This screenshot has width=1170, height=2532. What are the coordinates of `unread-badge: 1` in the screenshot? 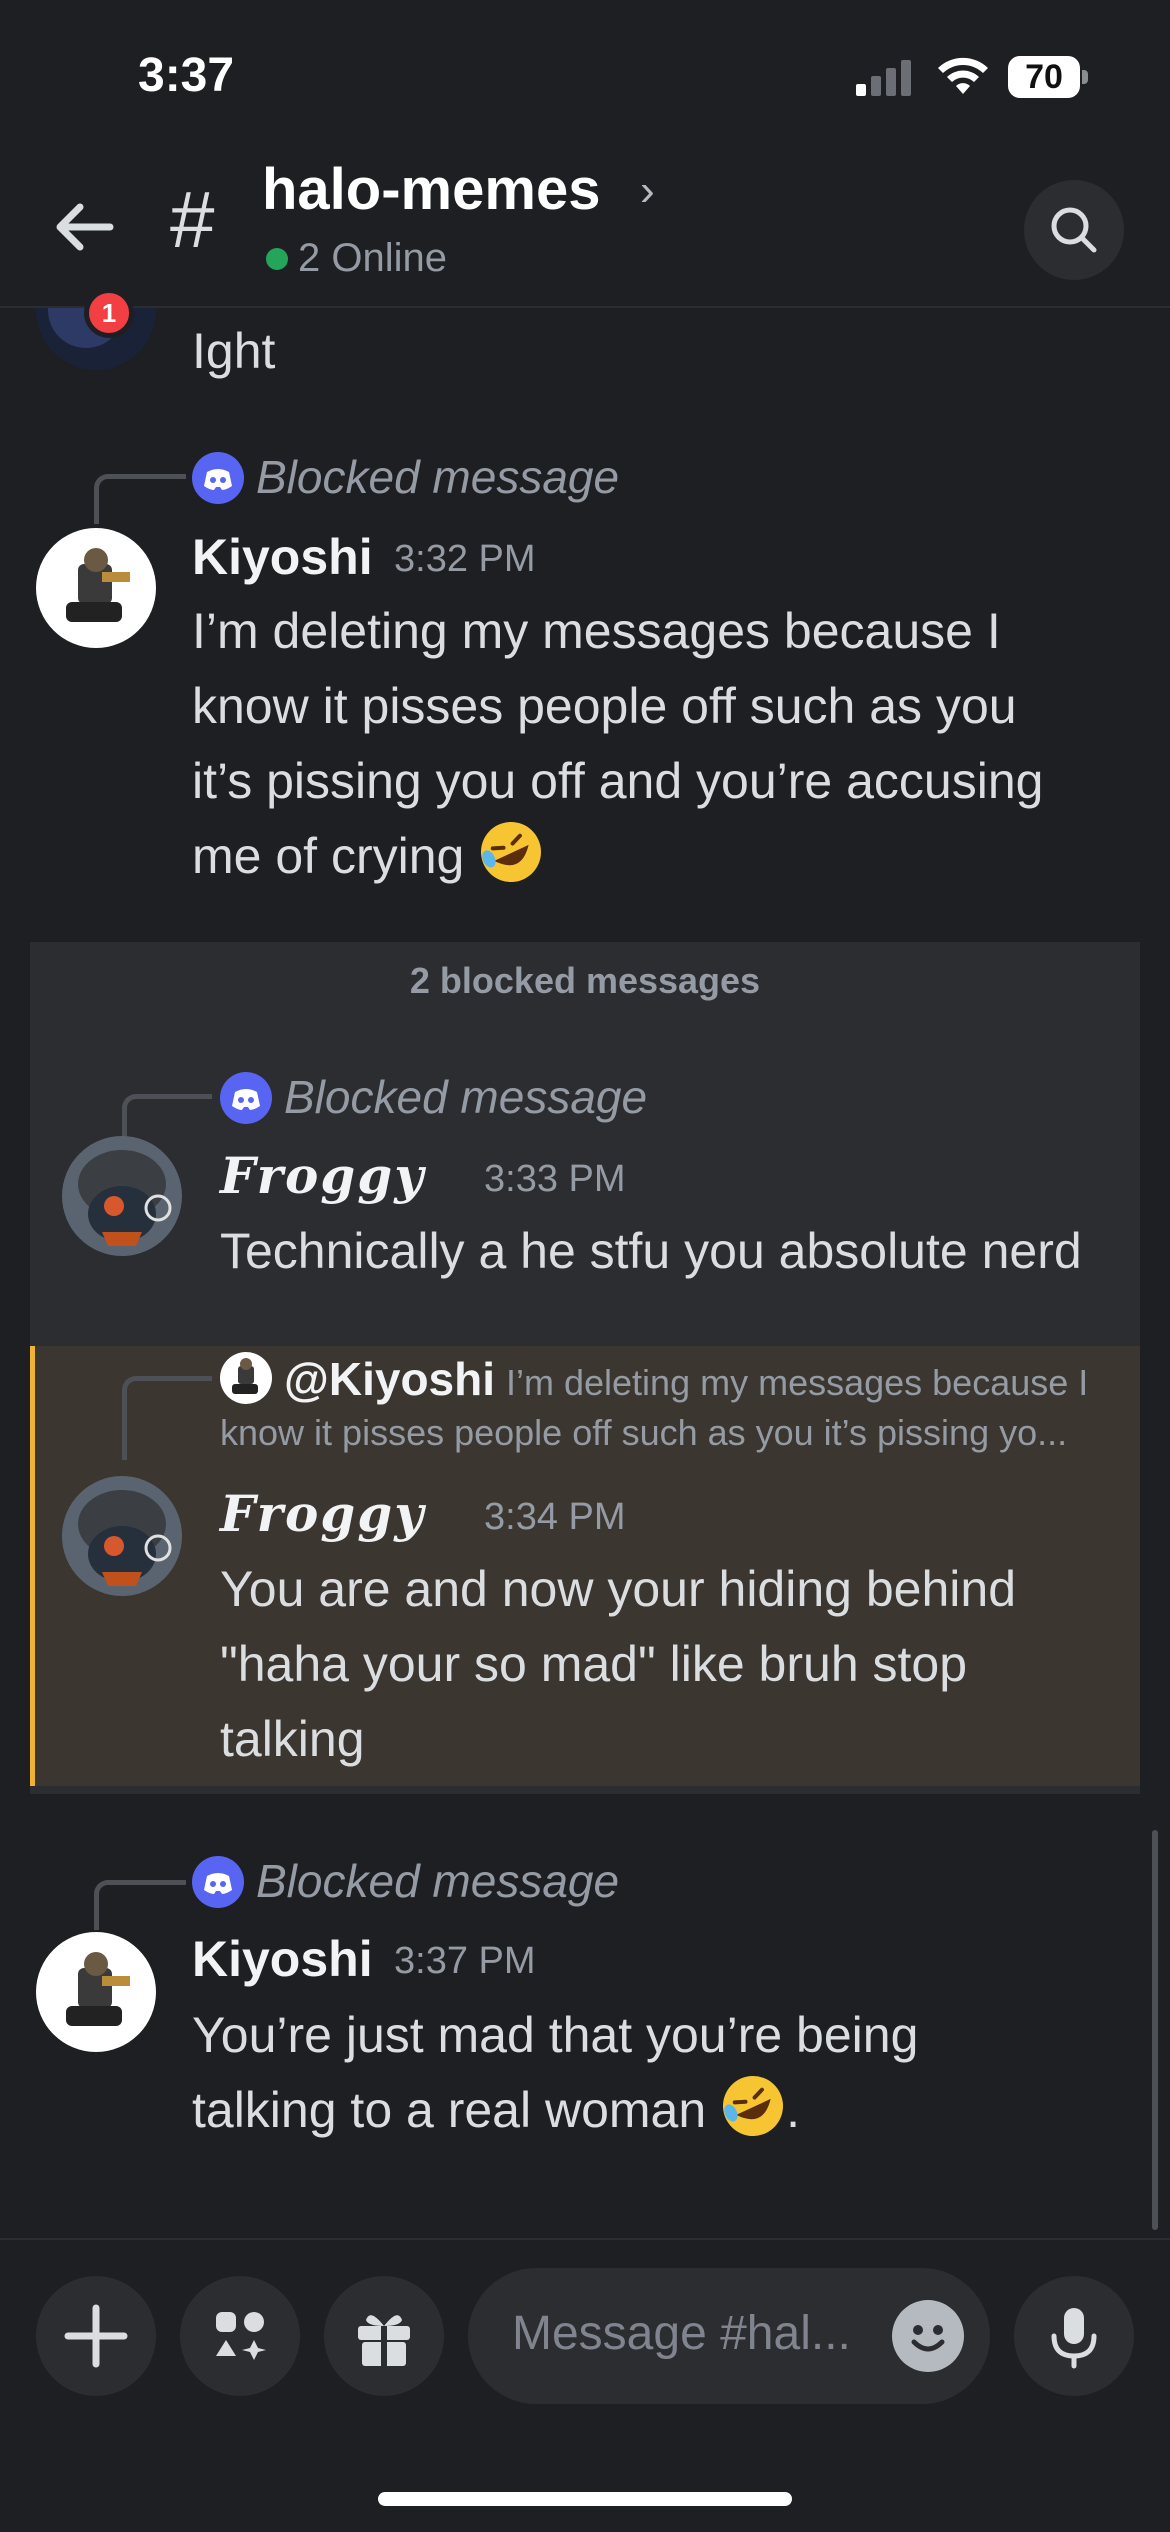 It's located at (109, 313).